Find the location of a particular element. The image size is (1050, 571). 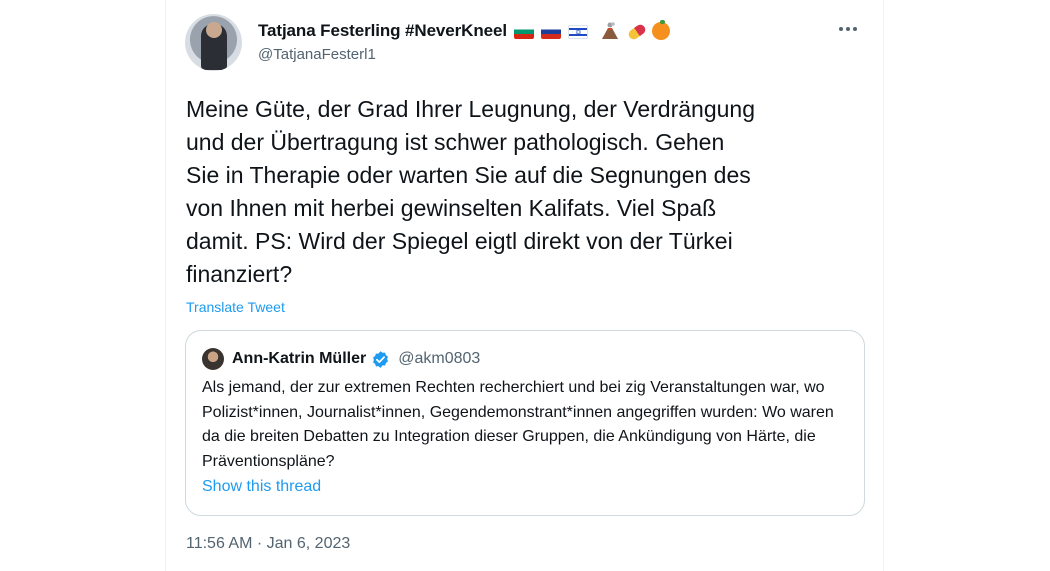

more-options-icon is located at coordinates (848, 29).